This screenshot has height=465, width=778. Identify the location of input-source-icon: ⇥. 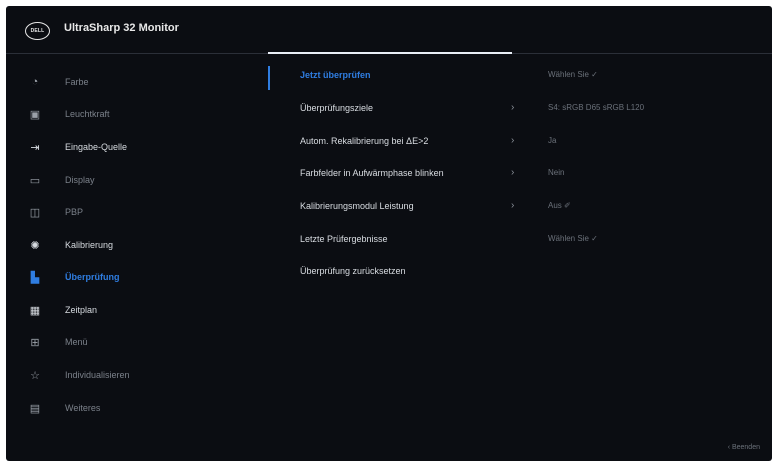
(35, 147).